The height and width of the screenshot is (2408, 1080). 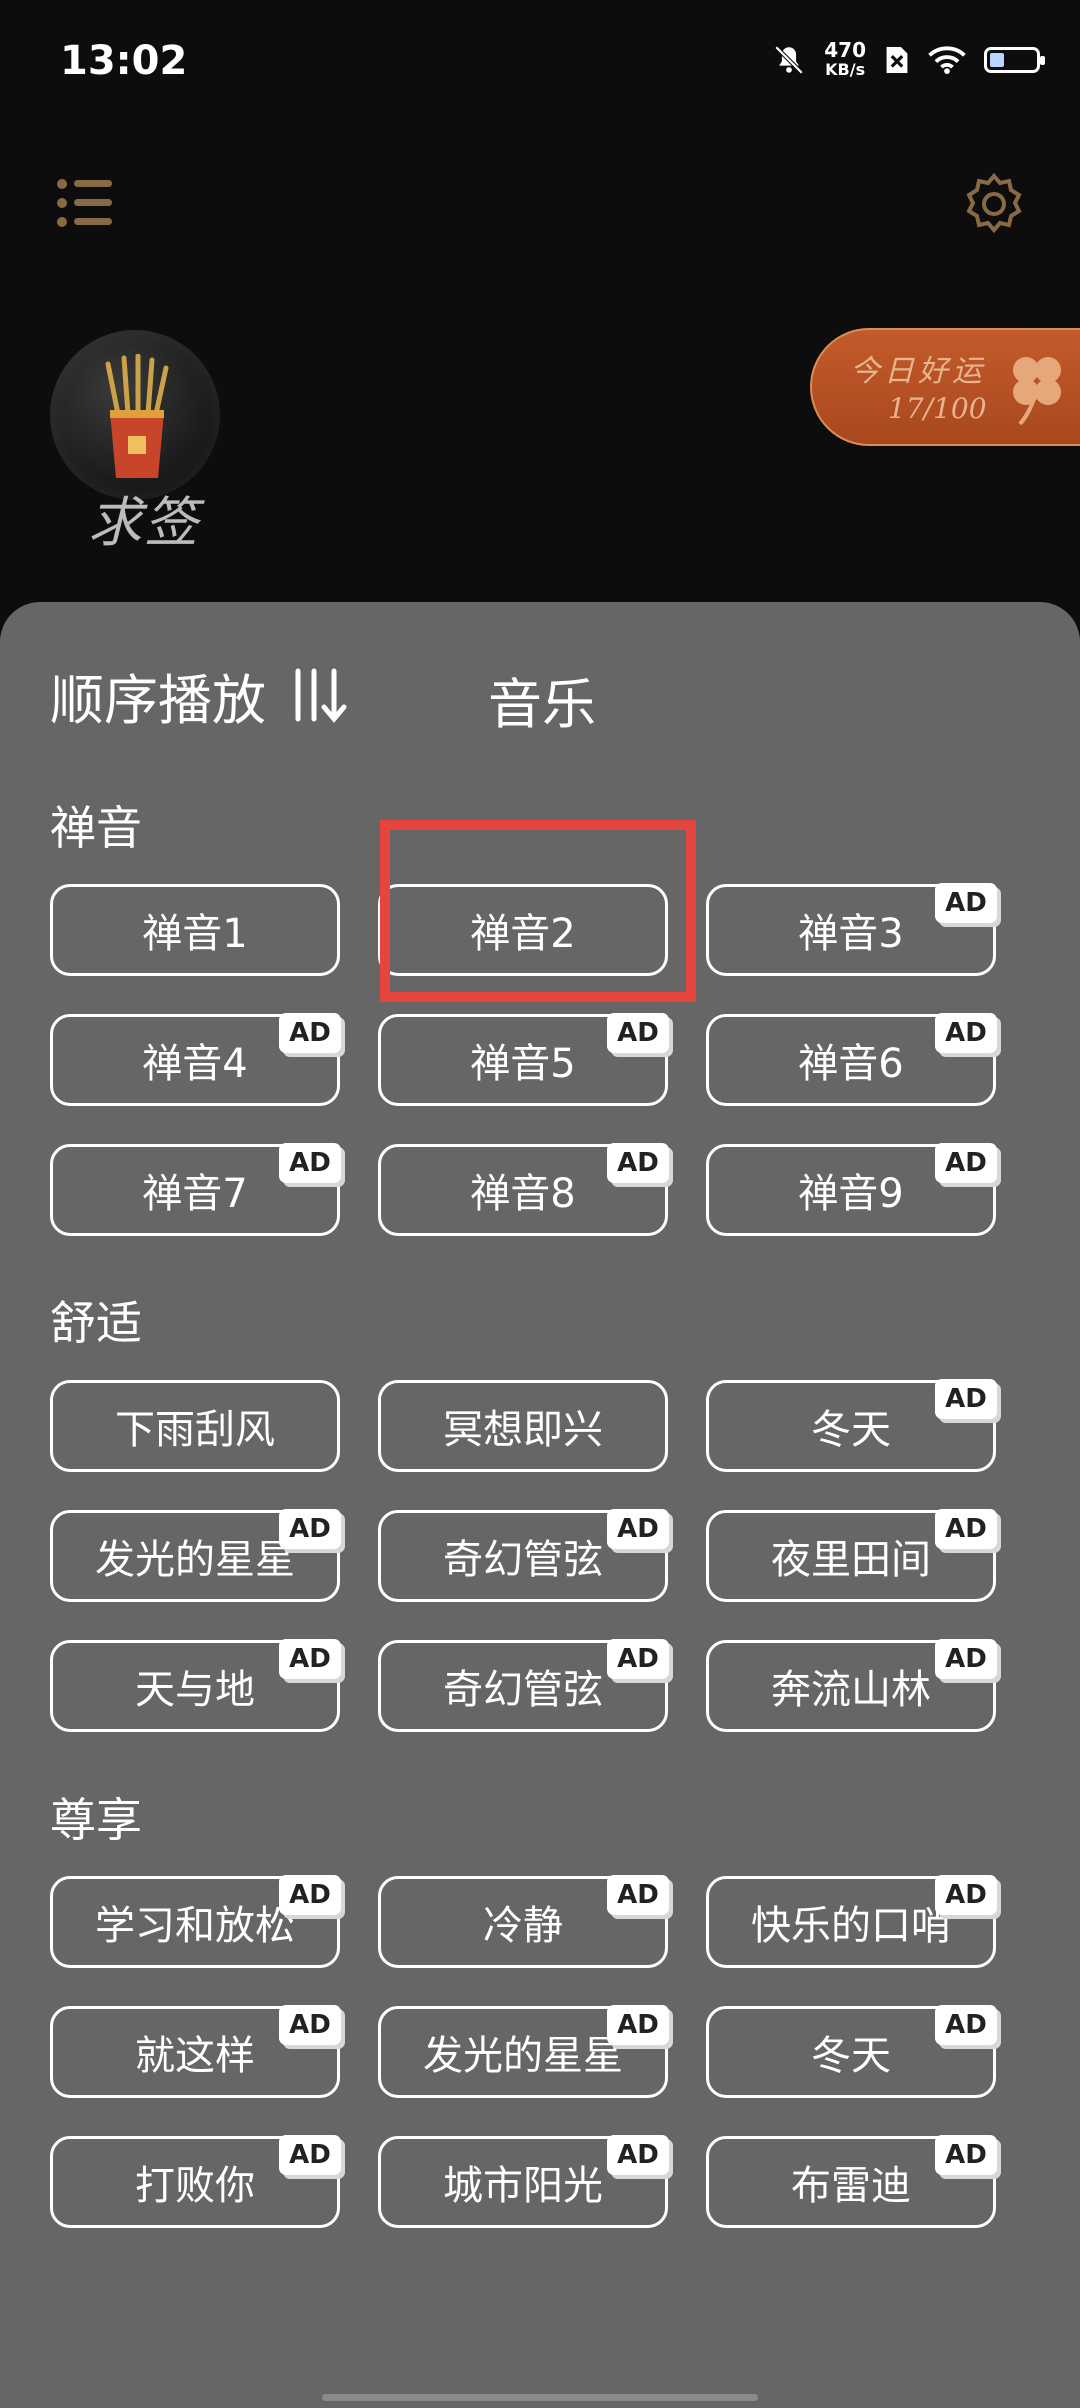 What do you see at coordinates (897, 60) in the screenshot?
I see `no-sim-icon` at bounding box center [897, 60].